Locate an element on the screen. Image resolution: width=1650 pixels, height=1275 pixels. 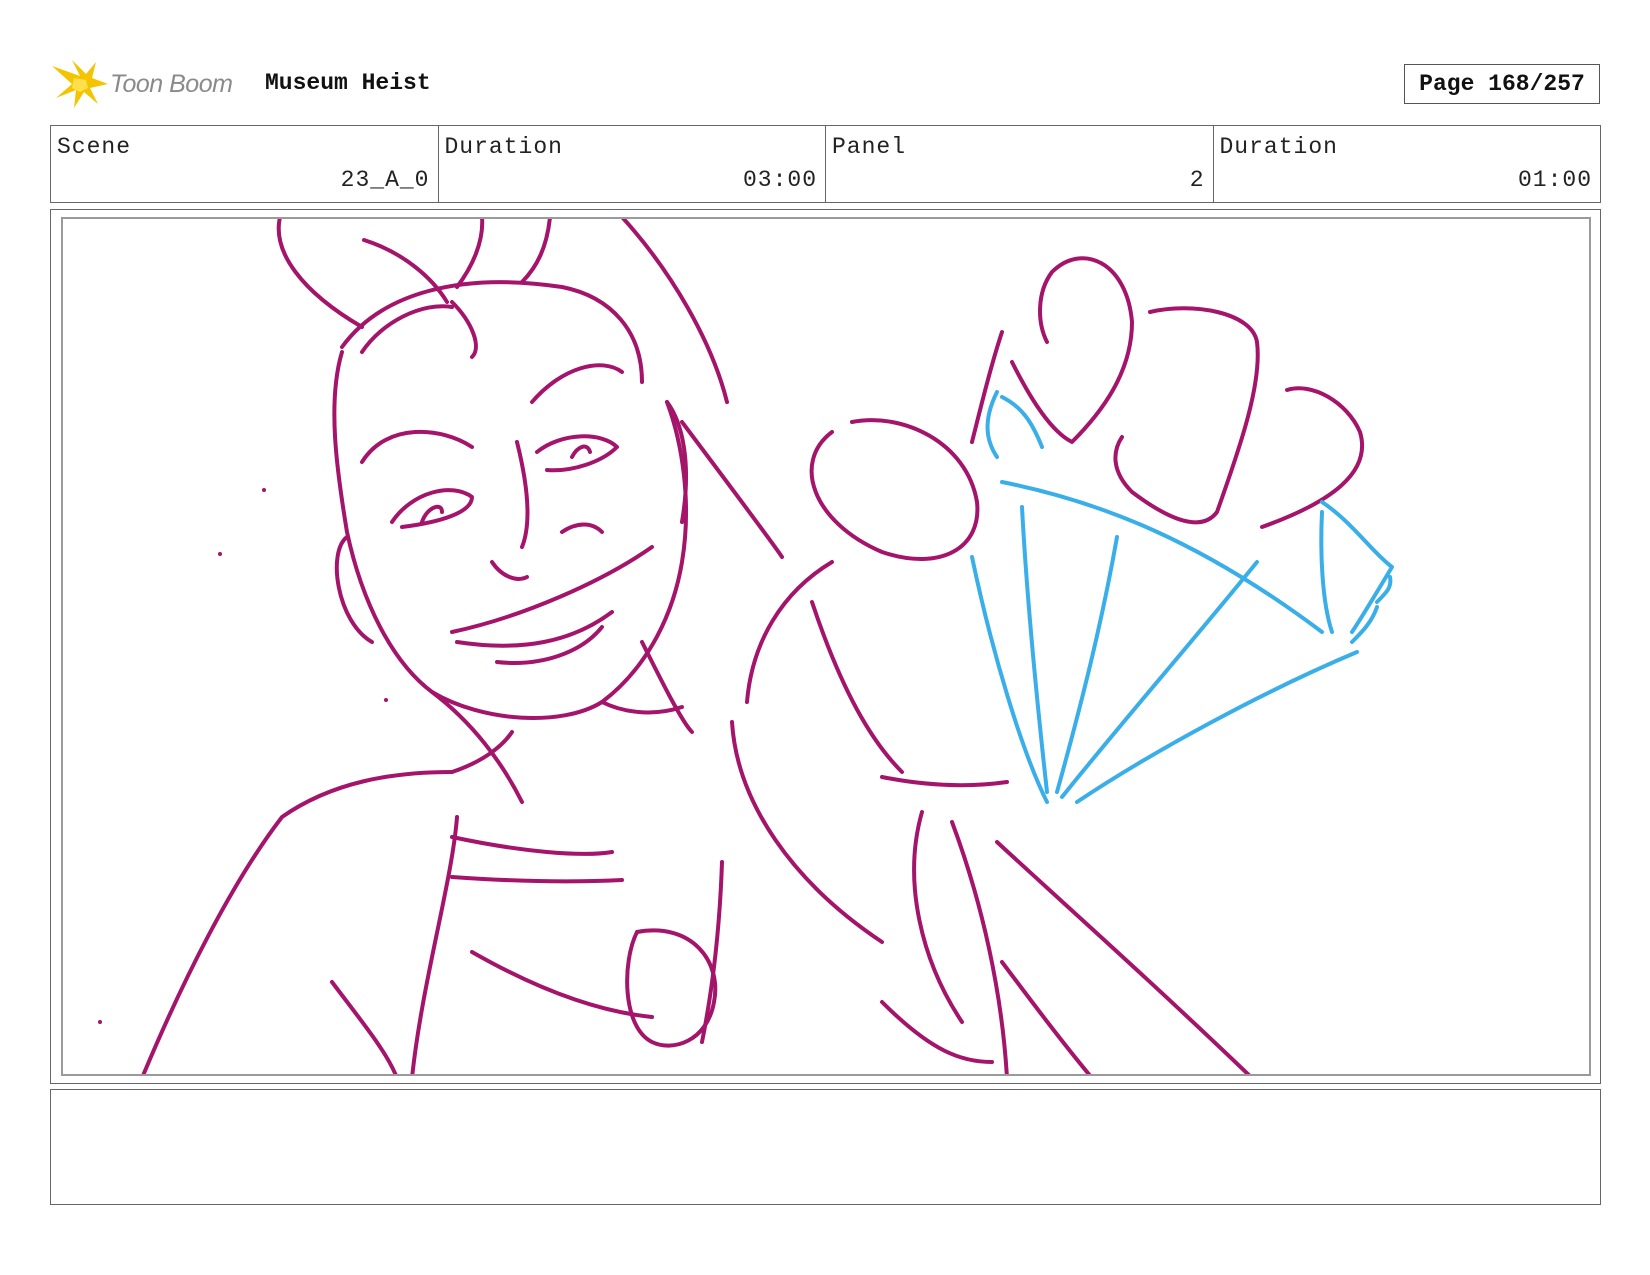
panel-label: Panel is located at coordinates (869, 147).